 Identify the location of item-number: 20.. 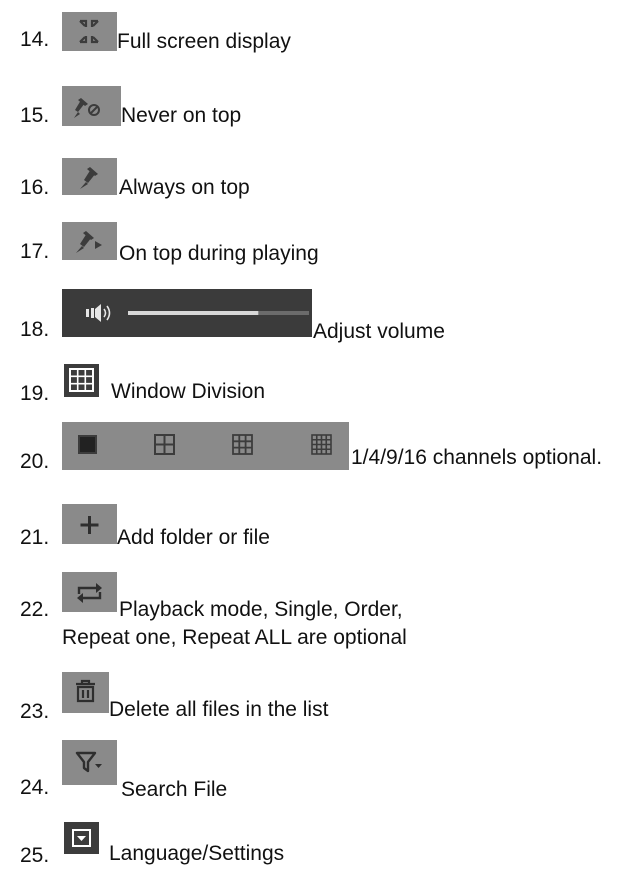
(35, 461).